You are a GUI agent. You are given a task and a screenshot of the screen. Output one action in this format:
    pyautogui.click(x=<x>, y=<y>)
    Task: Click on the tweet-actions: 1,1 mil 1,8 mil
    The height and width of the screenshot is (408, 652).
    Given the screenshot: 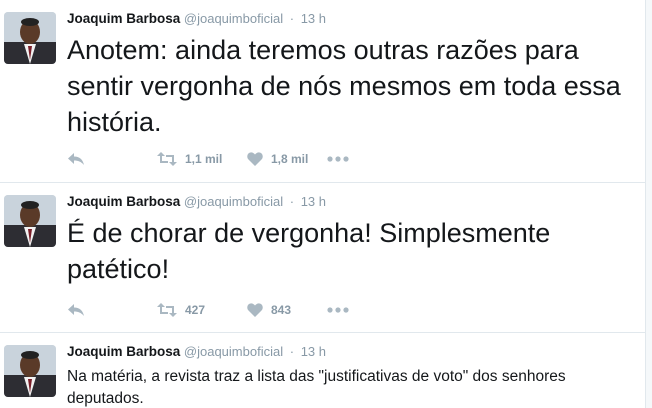 What is the action you would take?
    pyautogui.click(x=212, y=159)
    